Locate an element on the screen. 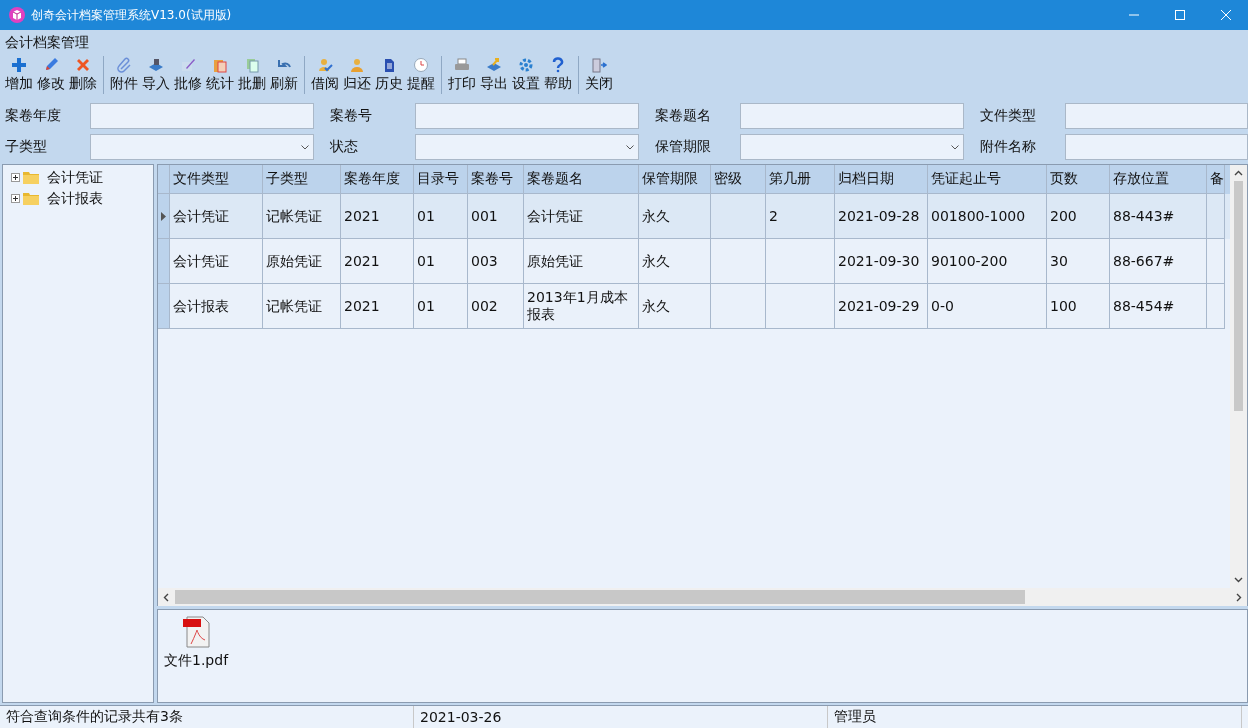 The width and height of the screenshot is (1248, 728). field-label: 状态 is located at coordinates (344, 147).